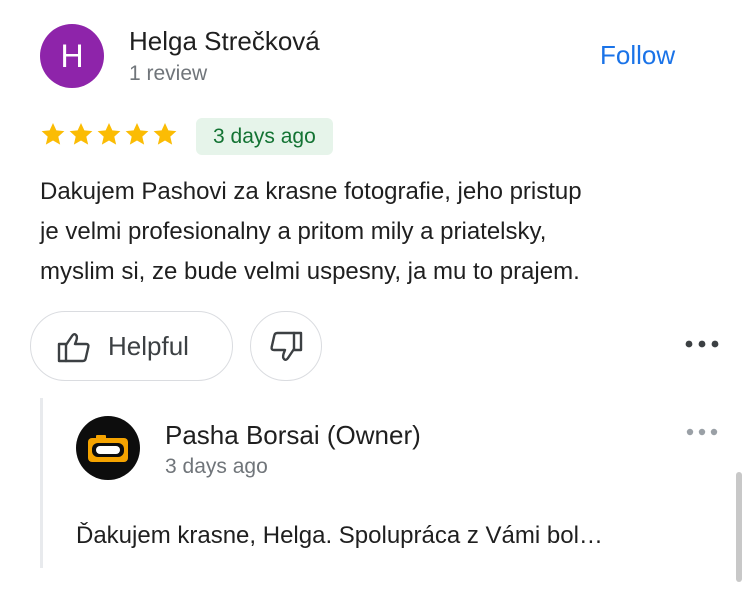  I want to click on scrollbar, so click(739, 527).